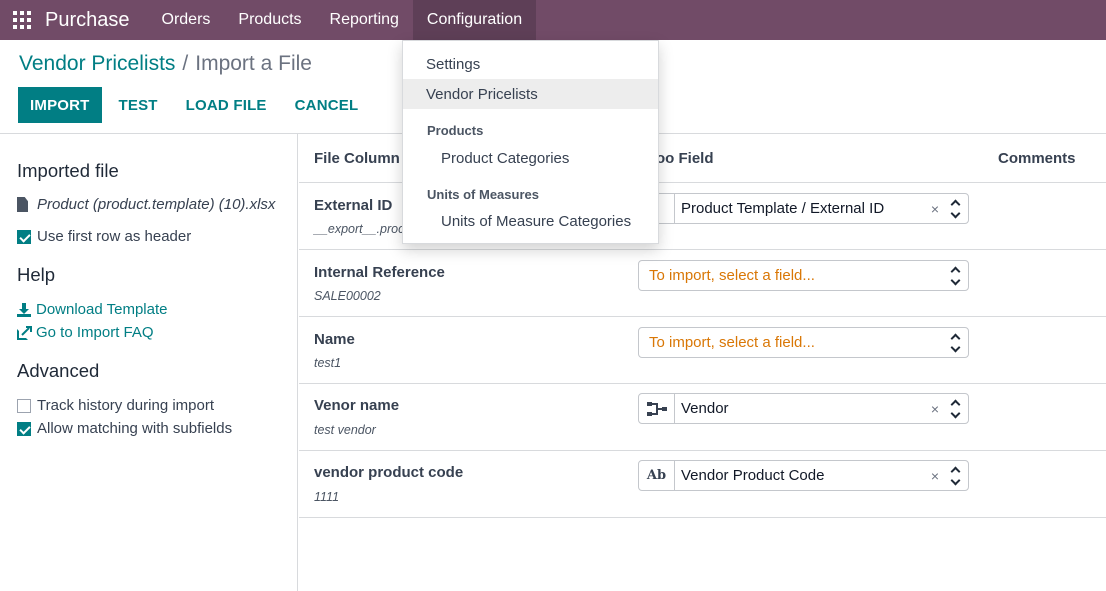  Describe the element at coordinates (530, 94) in the screenshot. I see `menu-item-vendor-pricelists: Vendor Pricelists` at that location.